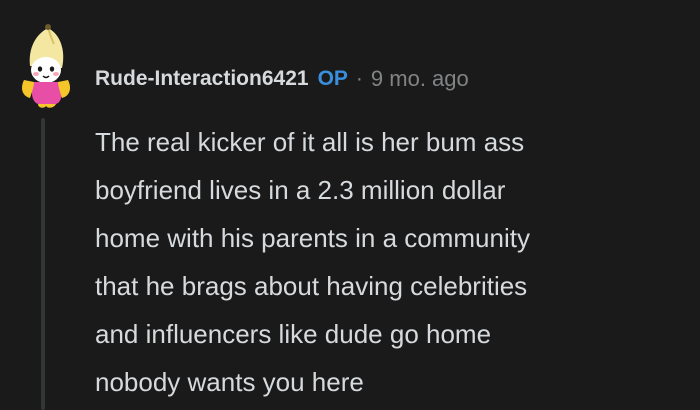 The height and width of the screenshot is (410, 700). I want to click on op-badge: OP, so click(332, 78).